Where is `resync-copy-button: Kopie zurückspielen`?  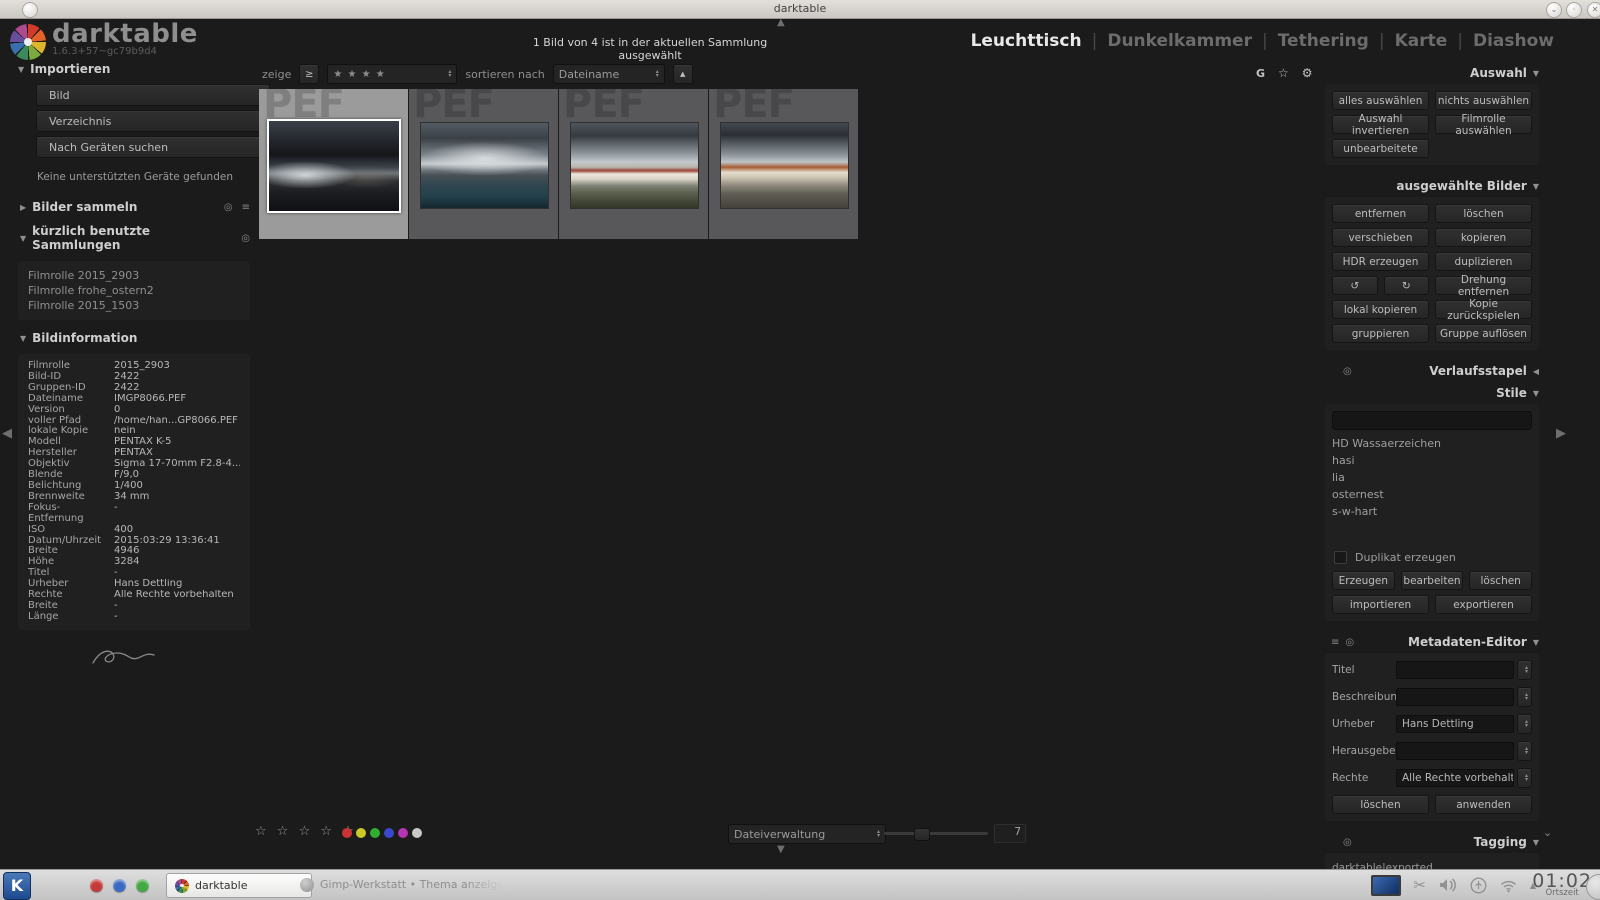 resync-copy-button: Kopie zurückspielen is located at coordinates (1483, 310).